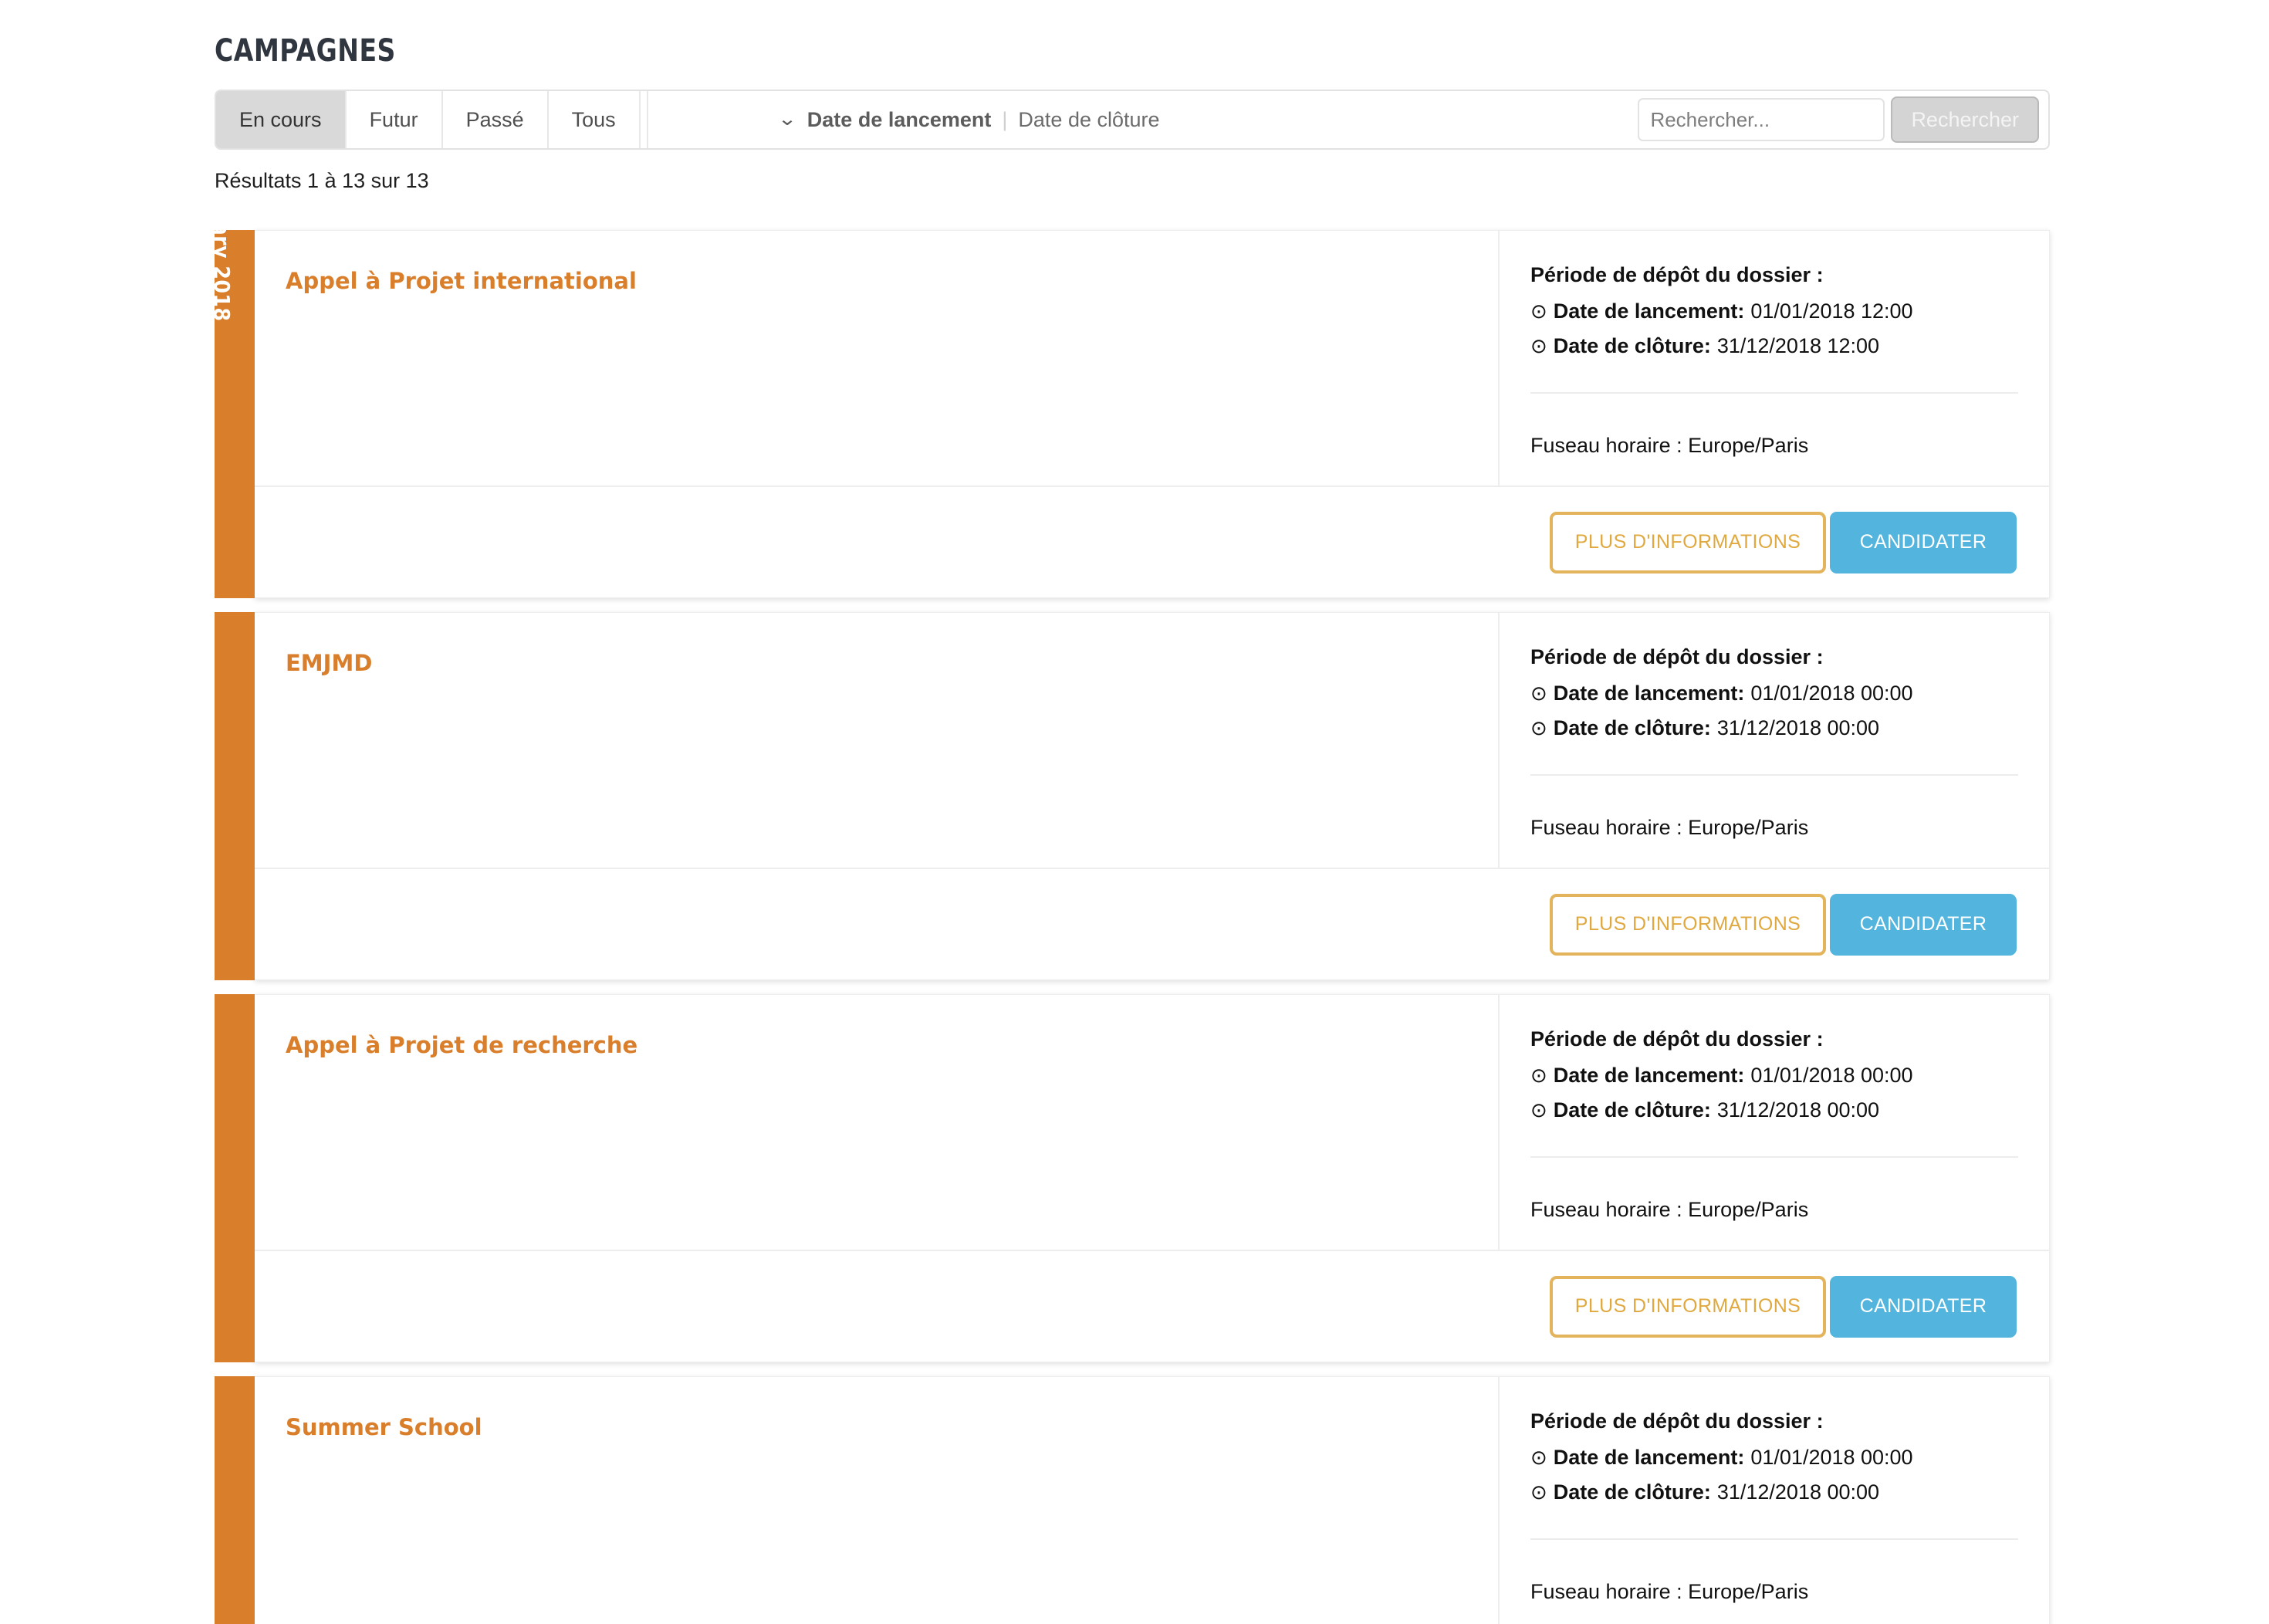  Describe the element at coordinates (225, 276) in the screenshot. I see `month-label: January 2018` at that location.